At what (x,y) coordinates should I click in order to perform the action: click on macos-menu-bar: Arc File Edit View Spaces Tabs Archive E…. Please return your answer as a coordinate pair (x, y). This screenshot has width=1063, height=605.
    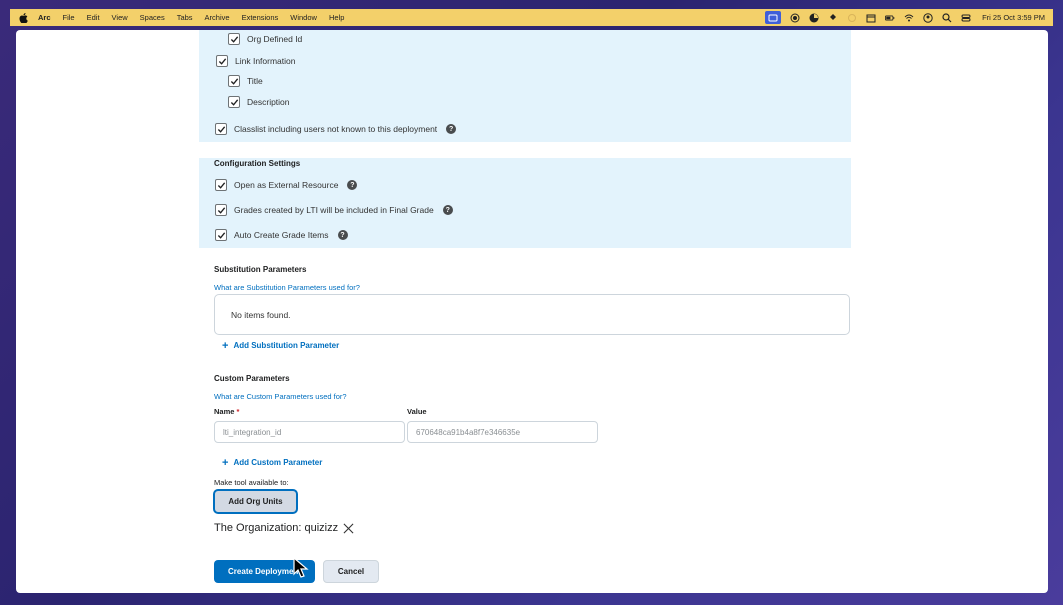
    Looking at the image, I should click on (531, 17).